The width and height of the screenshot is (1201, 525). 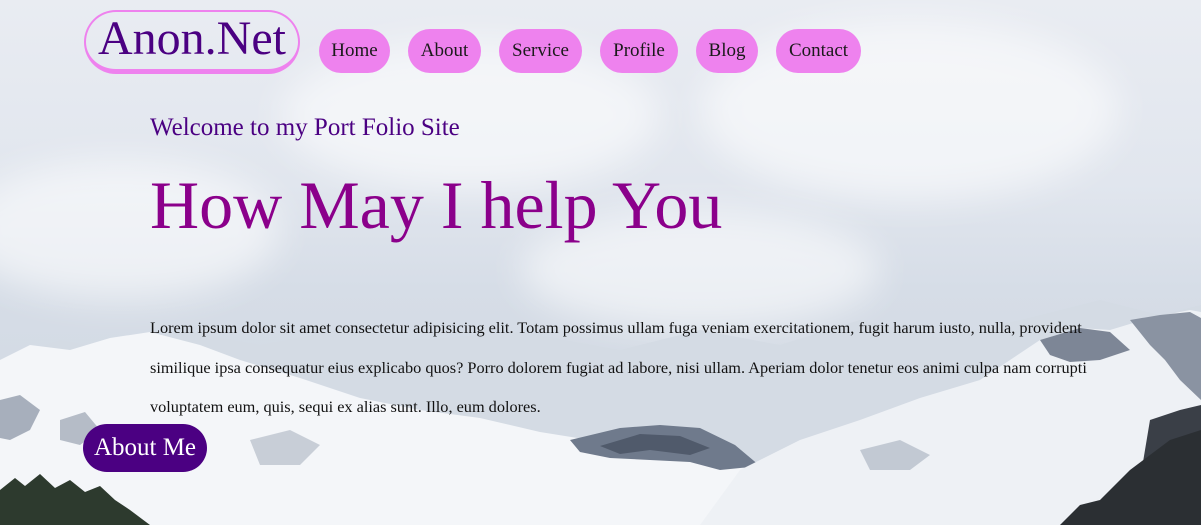 What do you see at coordinates (540, 51) in the screenshot?
I see `nav-service-button: Service` at bounding box center [540, 51].